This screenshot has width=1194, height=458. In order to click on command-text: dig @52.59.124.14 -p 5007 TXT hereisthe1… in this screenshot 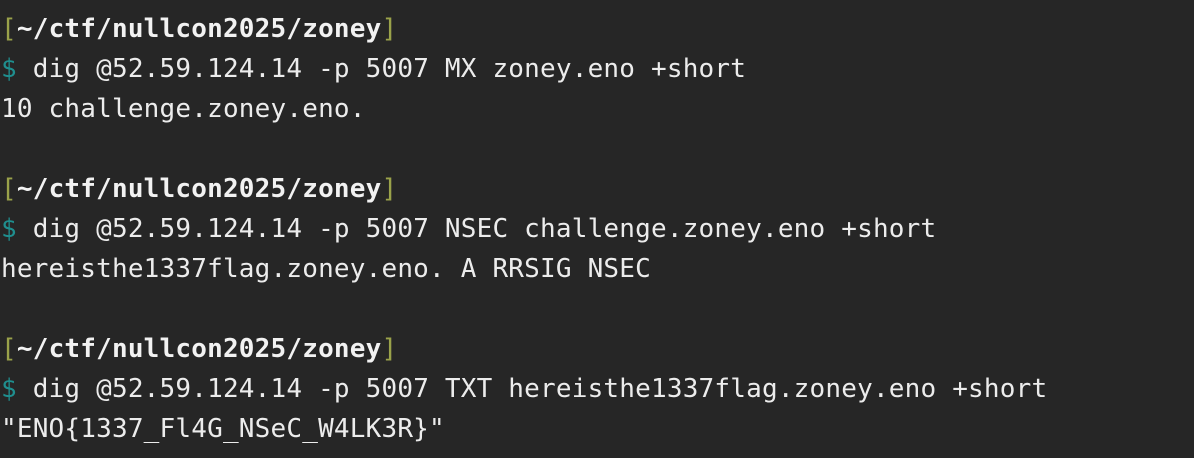, I will do `click(532, 389)`.